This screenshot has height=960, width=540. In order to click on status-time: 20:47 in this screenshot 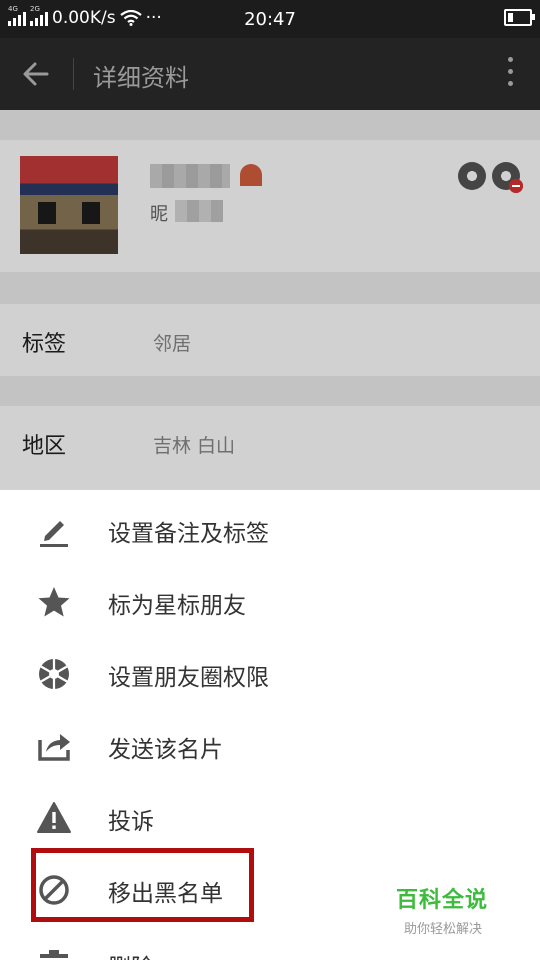, I will do `click(270, 19)`.